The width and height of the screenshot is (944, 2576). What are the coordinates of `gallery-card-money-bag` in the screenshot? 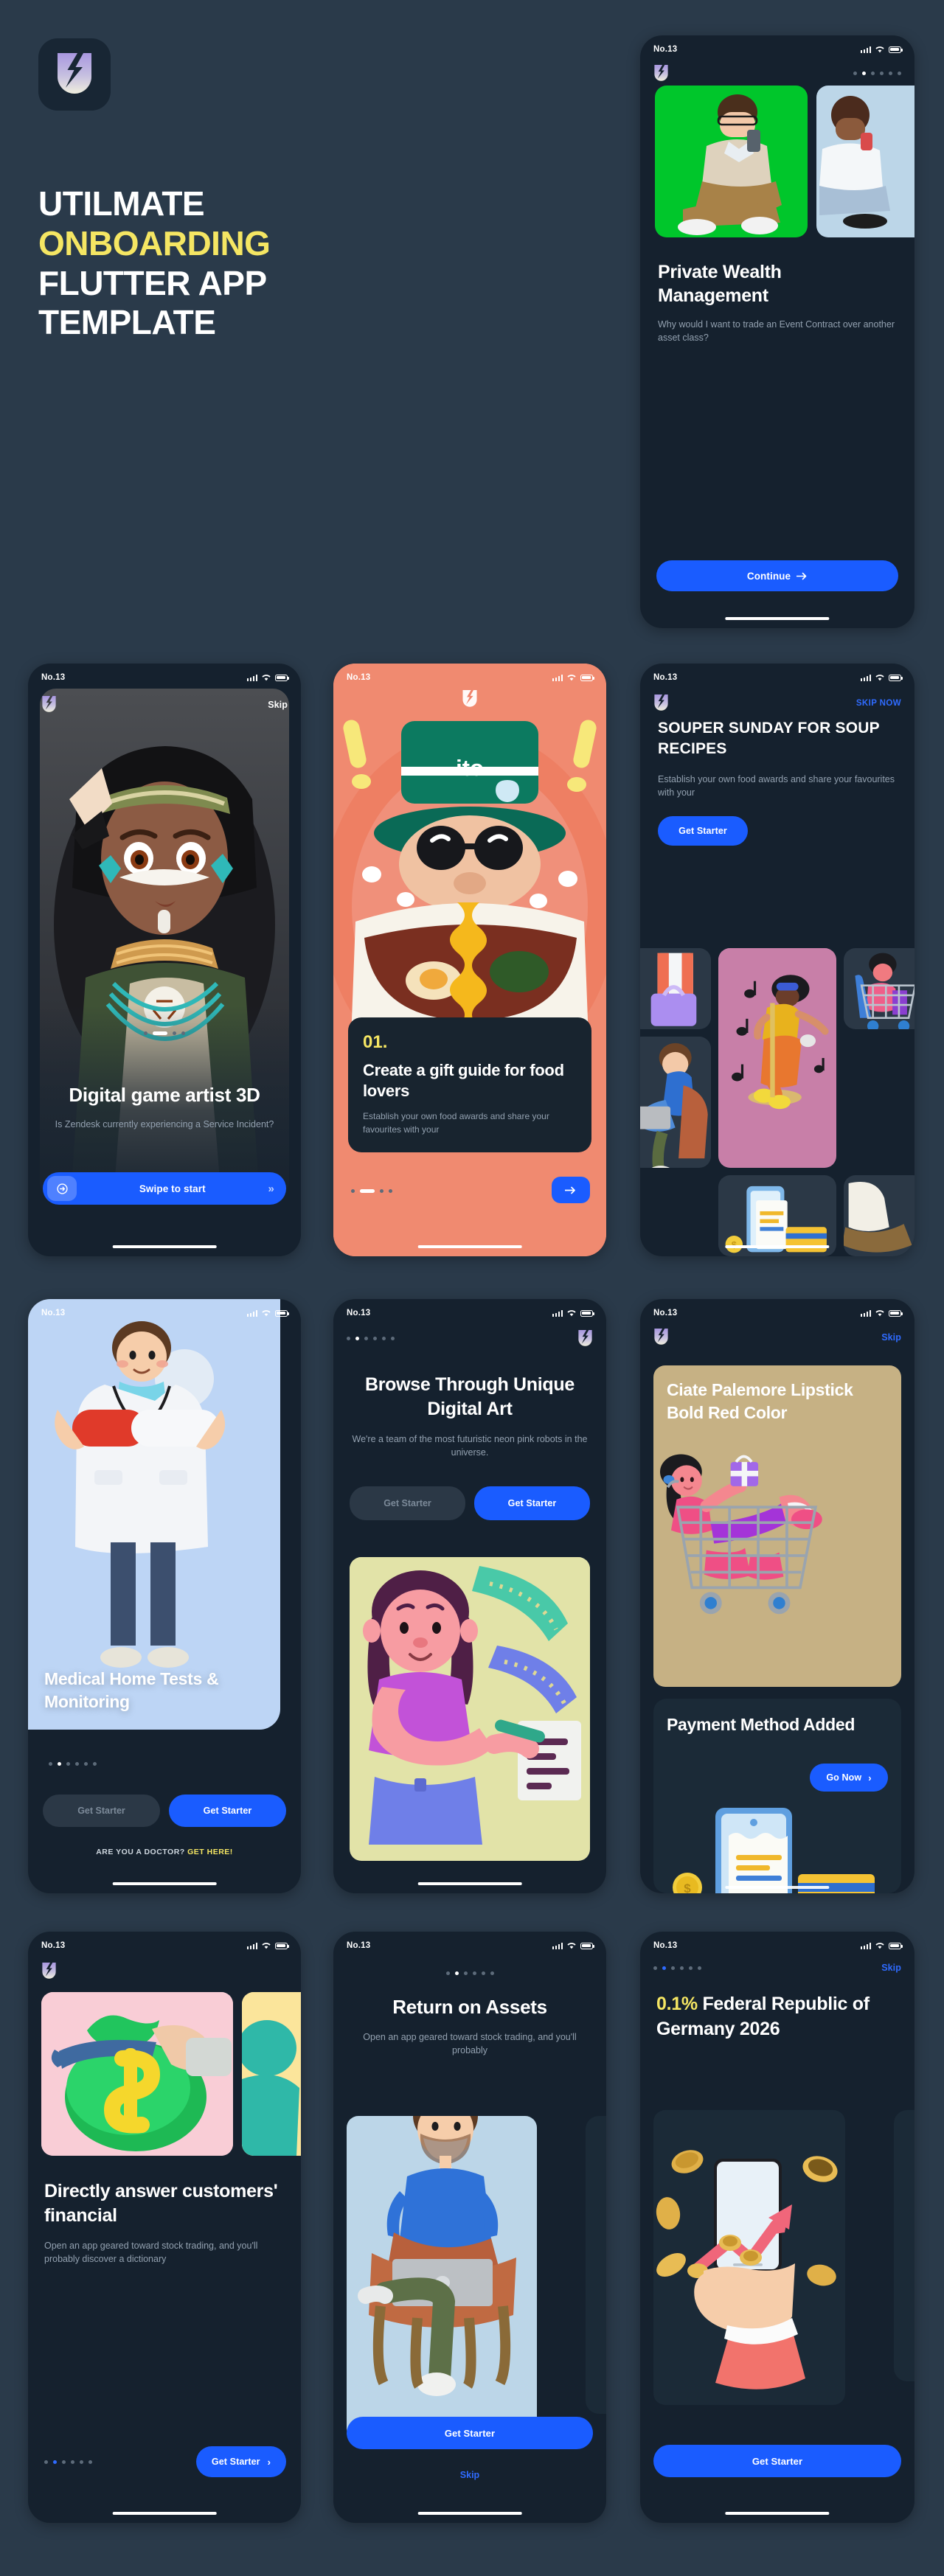 It's located at (137, 2074).